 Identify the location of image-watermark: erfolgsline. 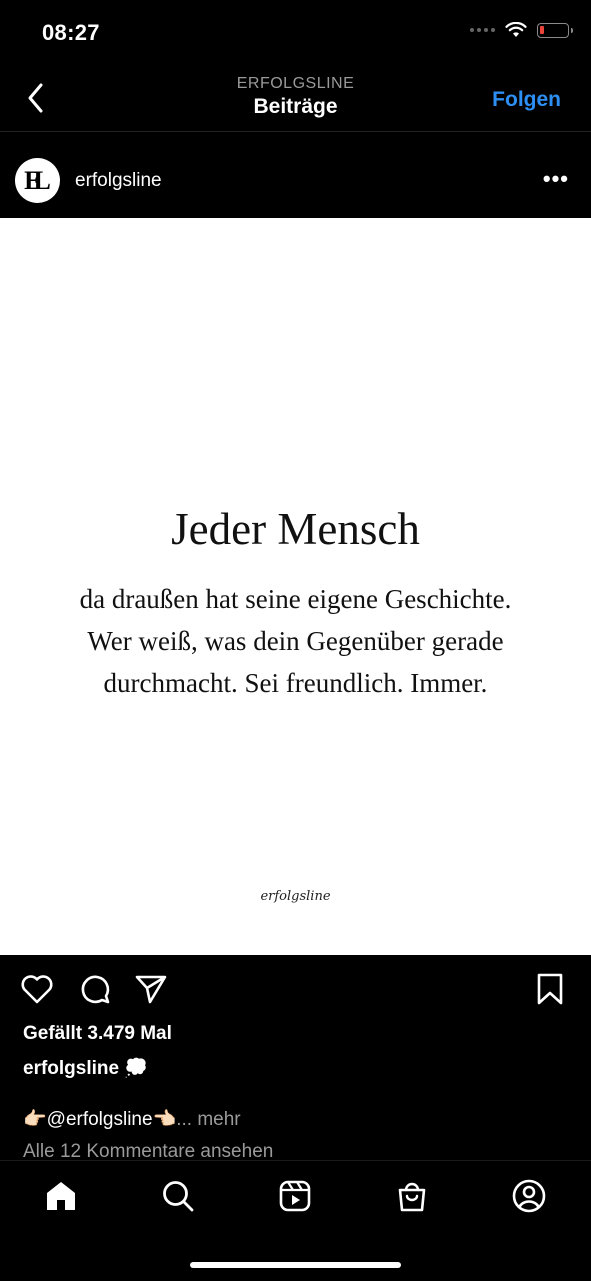
(295, 896).